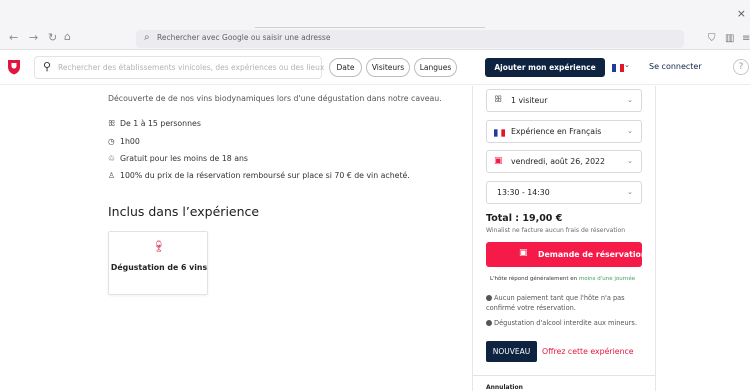 The height and width of the screenshot is (391, 750). I want to click on included-item-label: Dégustation de 6 vins, so click(159, 267).